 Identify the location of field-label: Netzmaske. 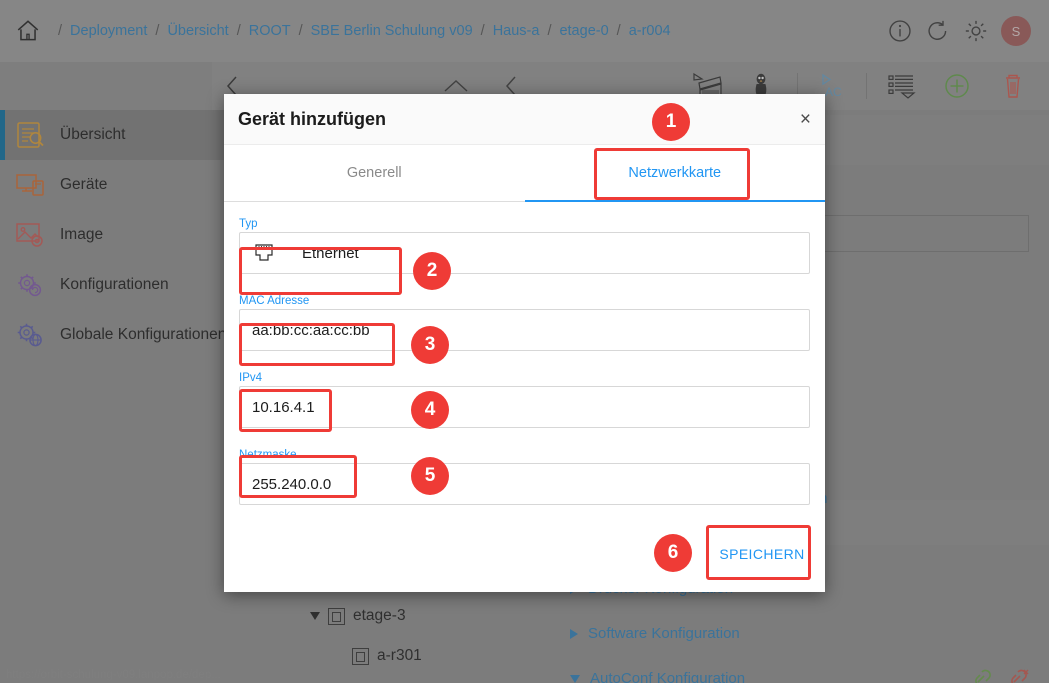
(268, 455).